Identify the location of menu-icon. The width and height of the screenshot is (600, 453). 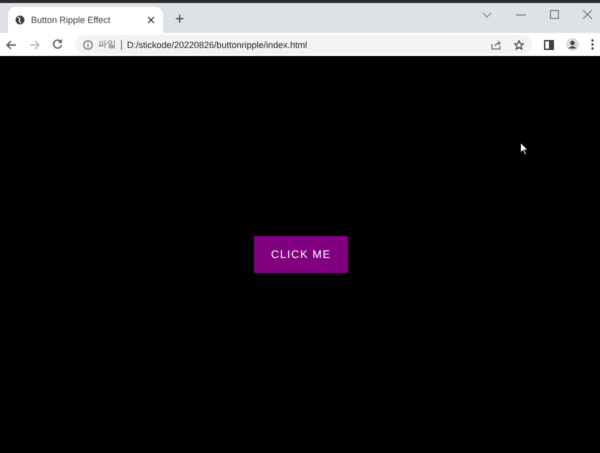
(592, 44).